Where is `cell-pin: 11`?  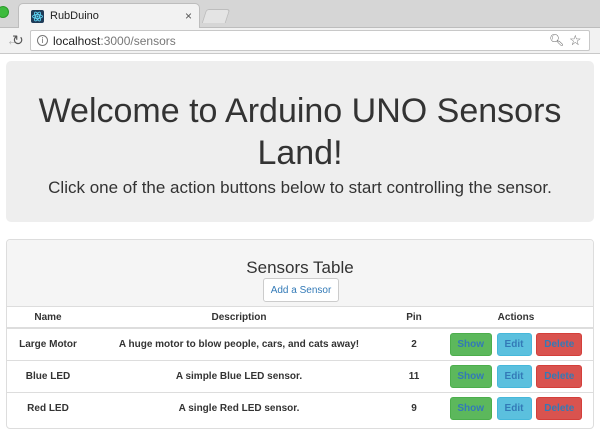
cell-pin: 11 is located at coordinates (414, 375).